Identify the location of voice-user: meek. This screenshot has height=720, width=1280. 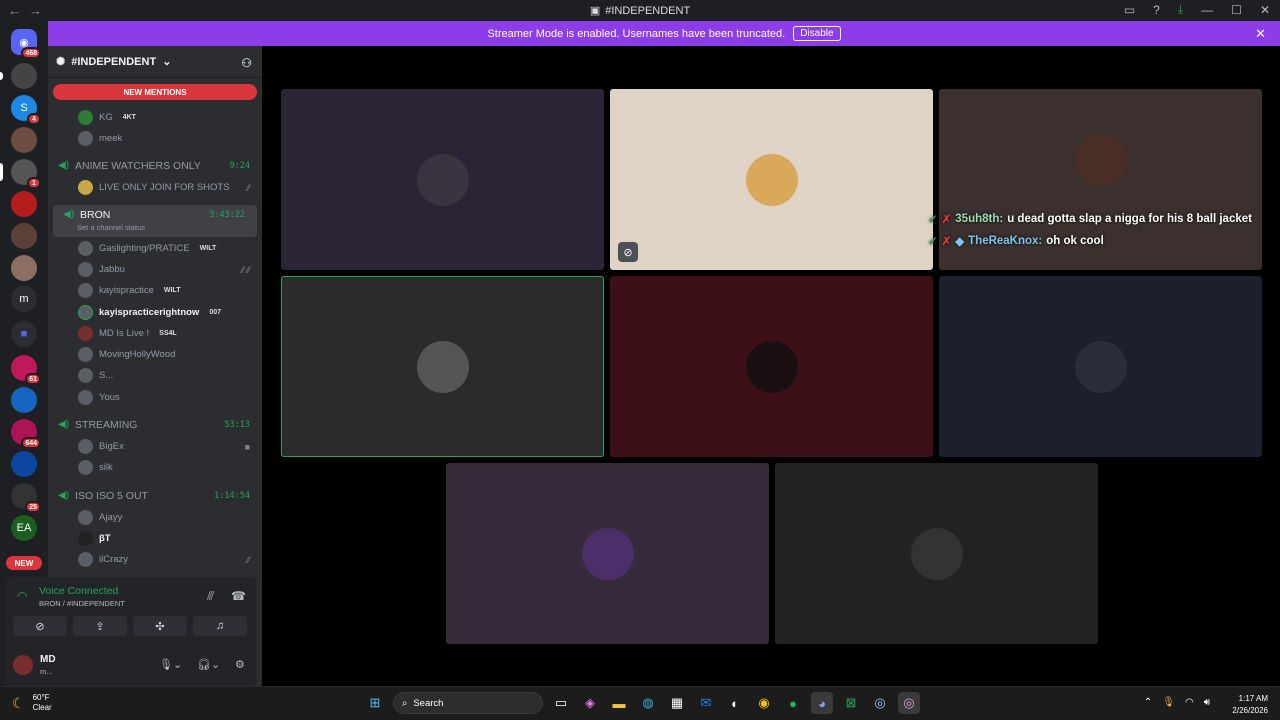
(155, 138).